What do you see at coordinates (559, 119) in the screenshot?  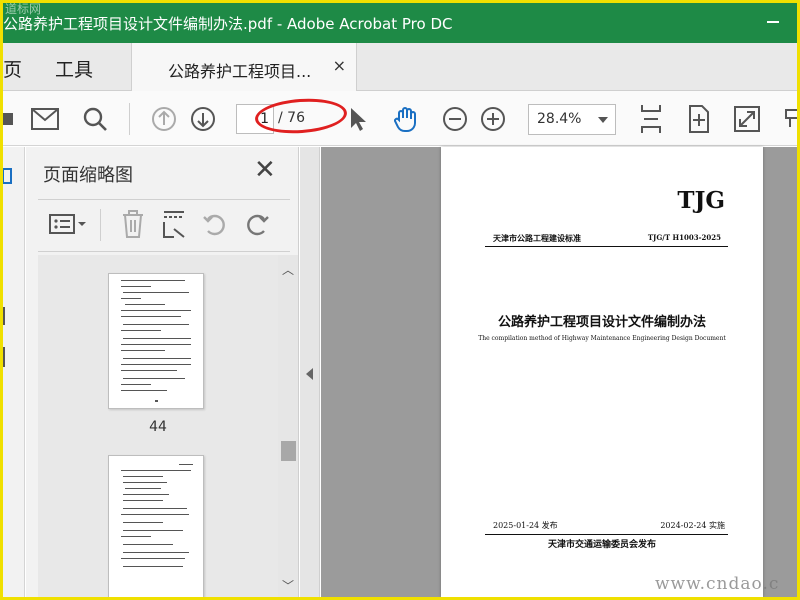 I see `zoom-value: 28.4%` at bounding box center [559, 119].